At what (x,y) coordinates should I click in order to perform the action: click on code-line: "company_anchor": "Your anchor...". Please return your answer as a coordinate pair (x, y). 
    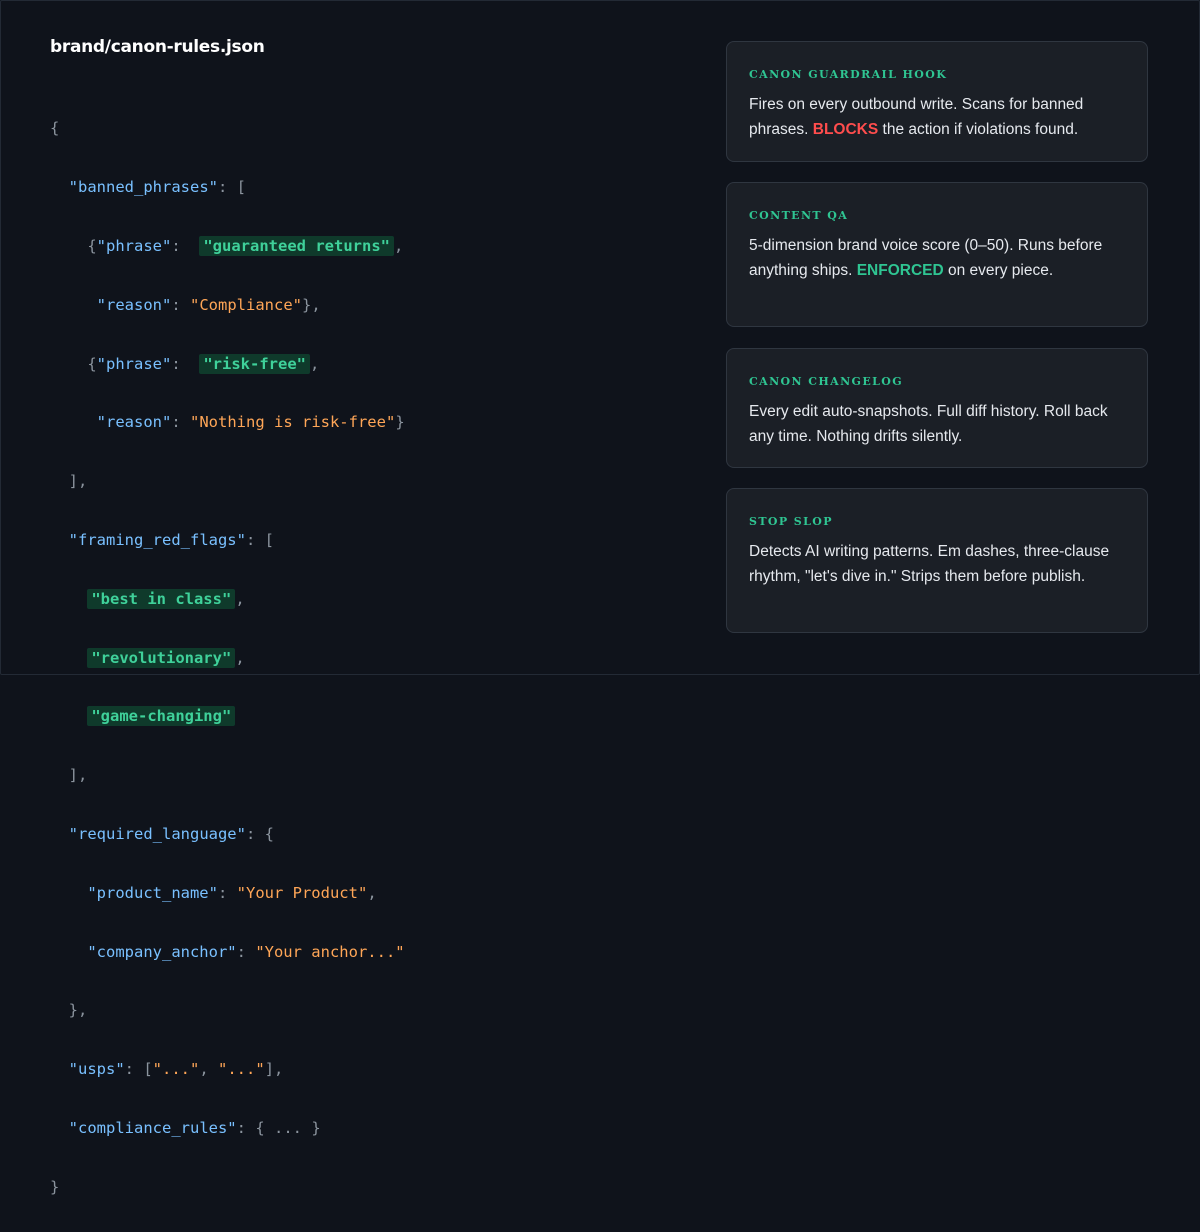
    Looking at the image, I should click on (246, 951).